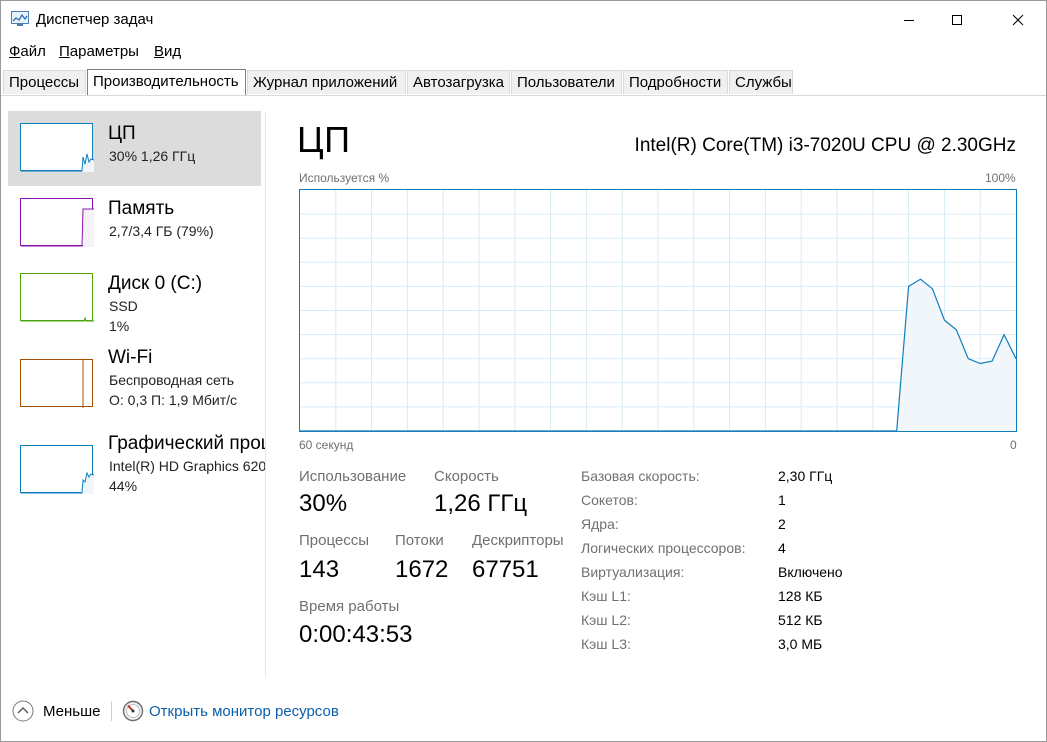 This screenshot has height=742, width=1047. I want to click on cpu-model-name: Intel(R) Core(TM) i3-7020U CPU @ 2.30GHz, so click(825, 145).